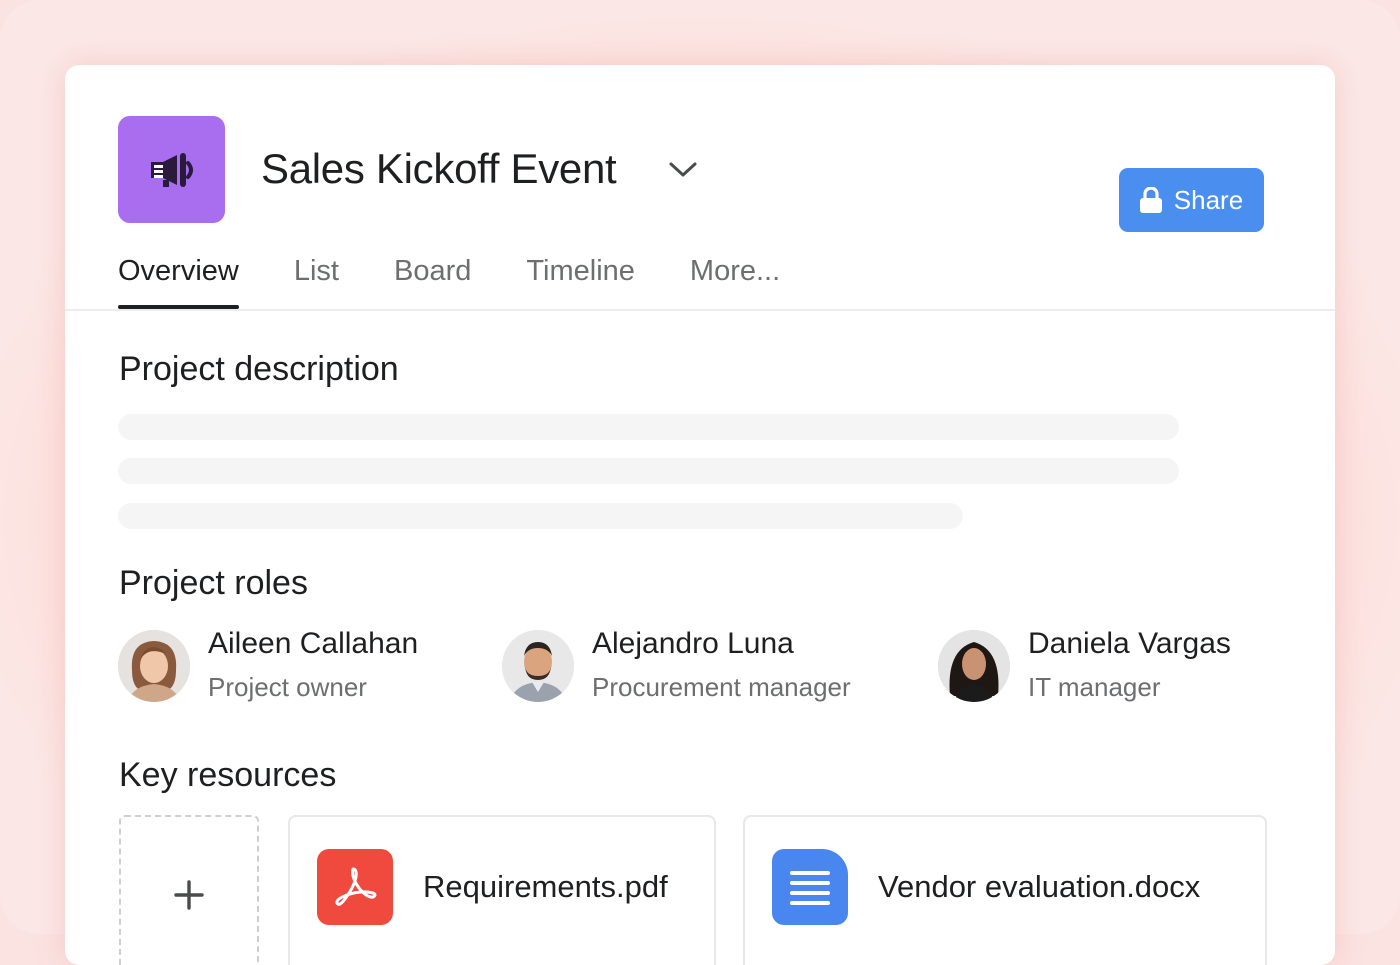  I want to click on pdf-icon, so click(355, 887).